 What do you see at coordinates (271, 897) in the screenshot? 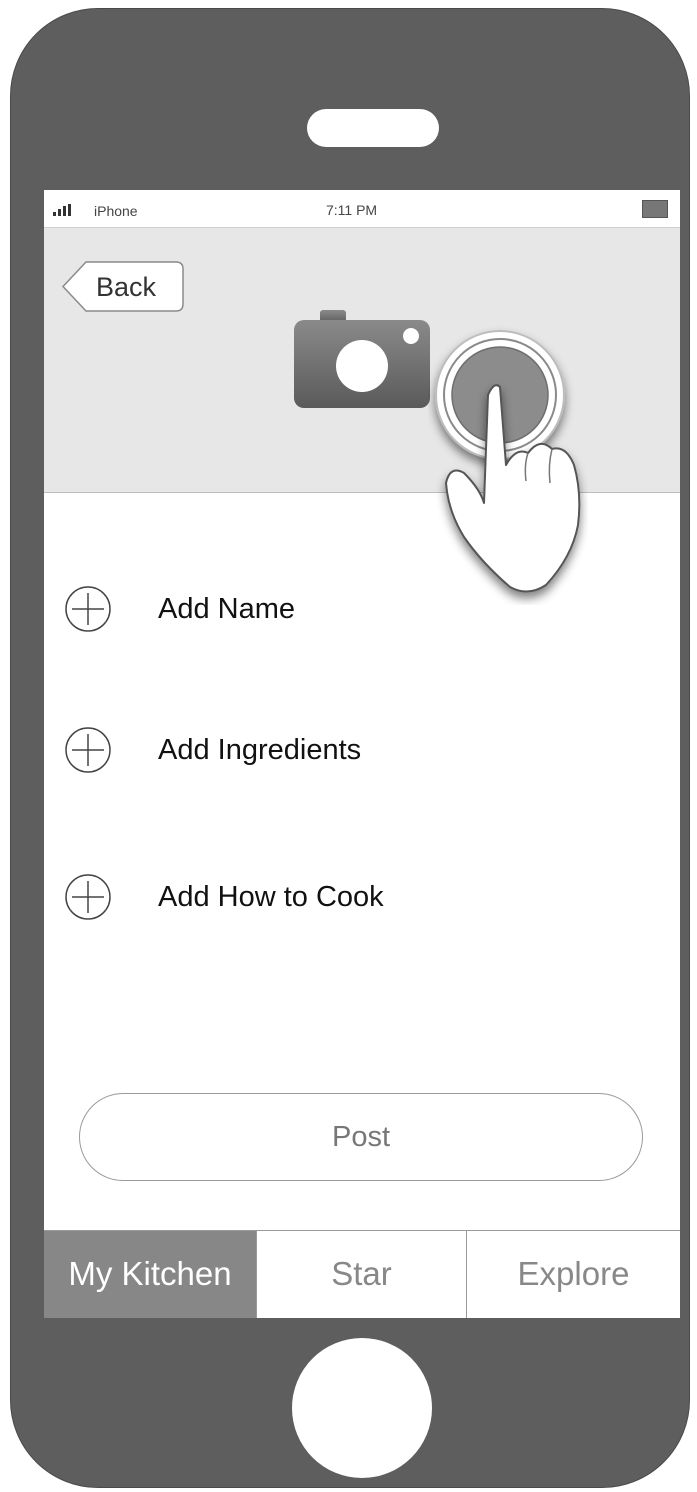
I see `add-how-to-cook-label: Add How to Cook` at bounding box center [271, 897].